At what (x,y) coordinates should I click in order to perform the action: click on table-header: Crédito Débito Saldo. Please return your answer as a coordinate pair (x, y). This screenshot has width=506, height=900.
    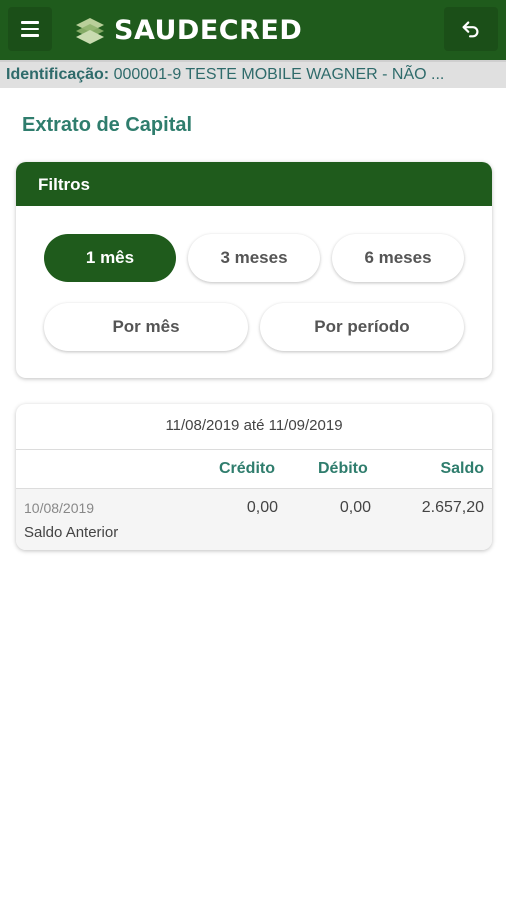
    Looking at the image, I should click on (254, 469).